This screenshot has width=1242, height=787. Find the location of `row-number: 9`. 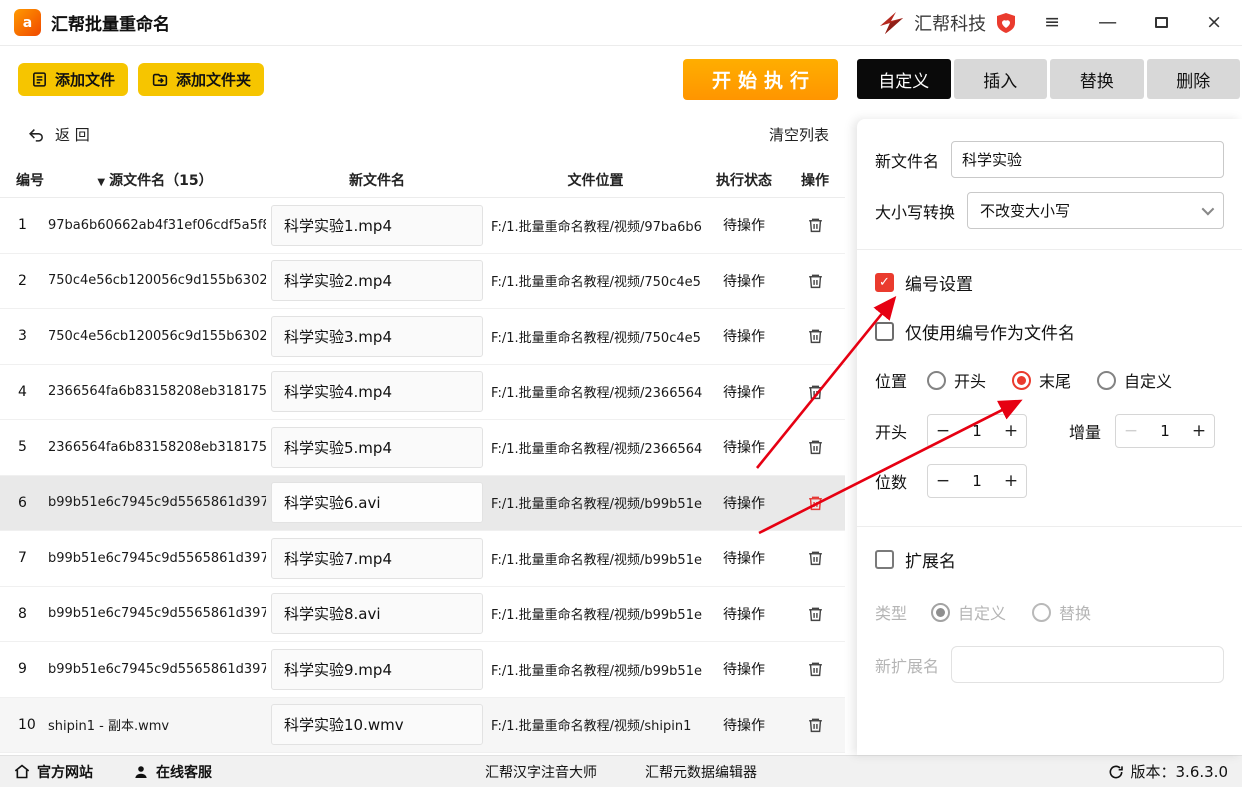

row-number: 9 is located at coordinates (22, 669).